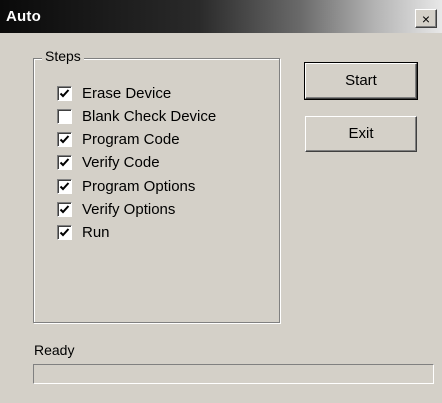 This screenshot has width=442, height=403. I want to click on close-icon: ×, so click(426, 19).